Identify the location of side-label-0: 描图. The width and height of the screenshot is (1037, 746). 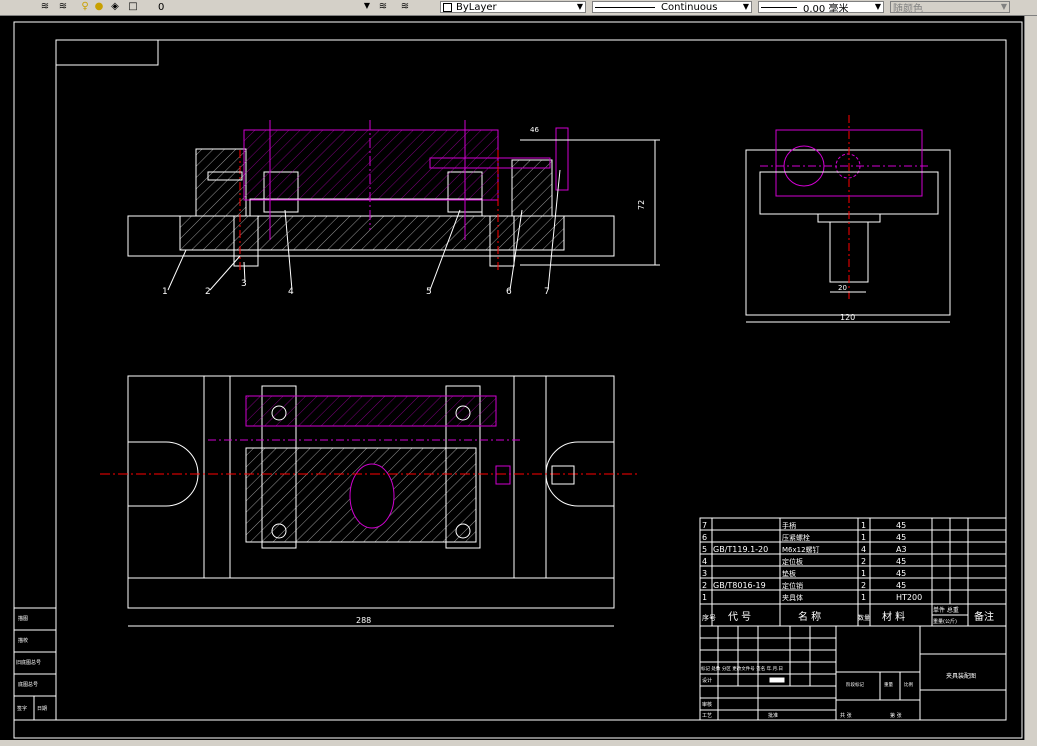
(23, 618).